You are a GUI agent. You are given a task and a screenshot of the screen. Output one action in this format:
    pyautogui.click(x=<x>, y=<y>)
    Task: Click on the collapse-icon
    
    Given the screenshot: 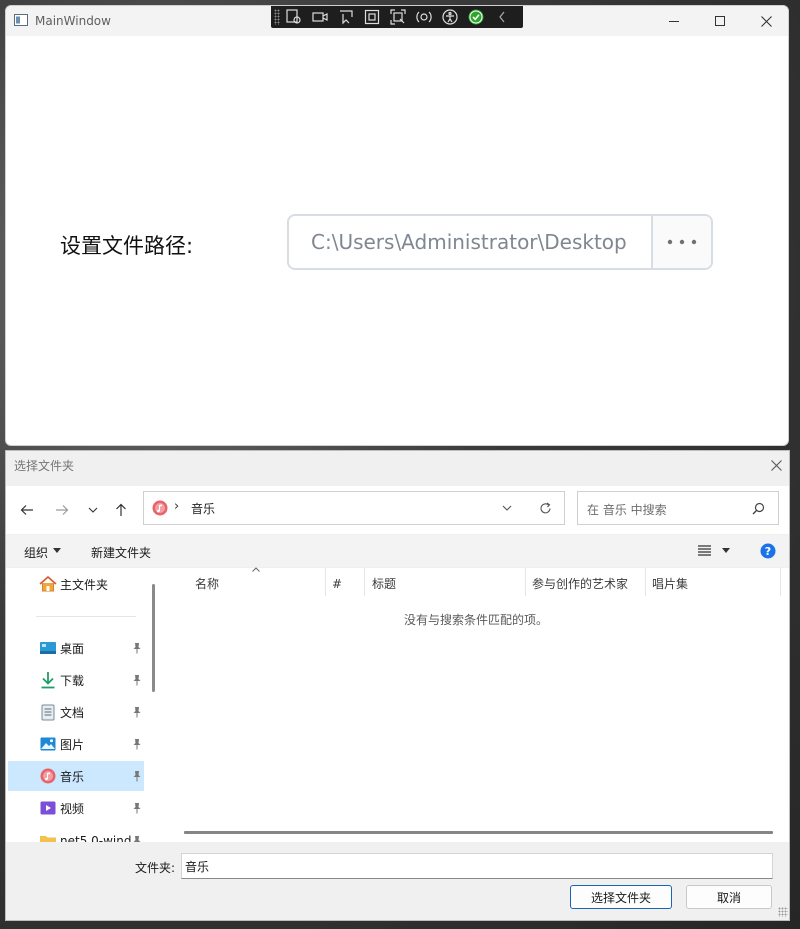 What is the action you would take?
    pyautogui.click(x=502, y=17)
    